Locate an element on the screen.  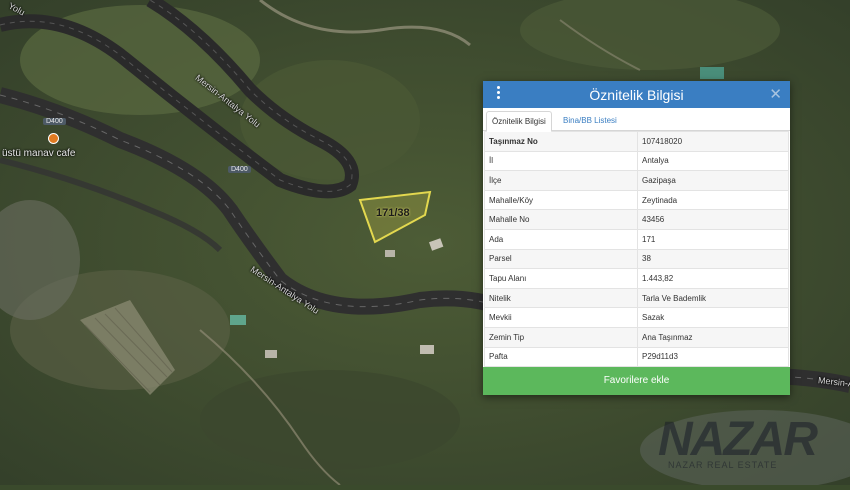
table-row: Nitelik Tarla Ve Bademlik is located at coordinates (636, 298).